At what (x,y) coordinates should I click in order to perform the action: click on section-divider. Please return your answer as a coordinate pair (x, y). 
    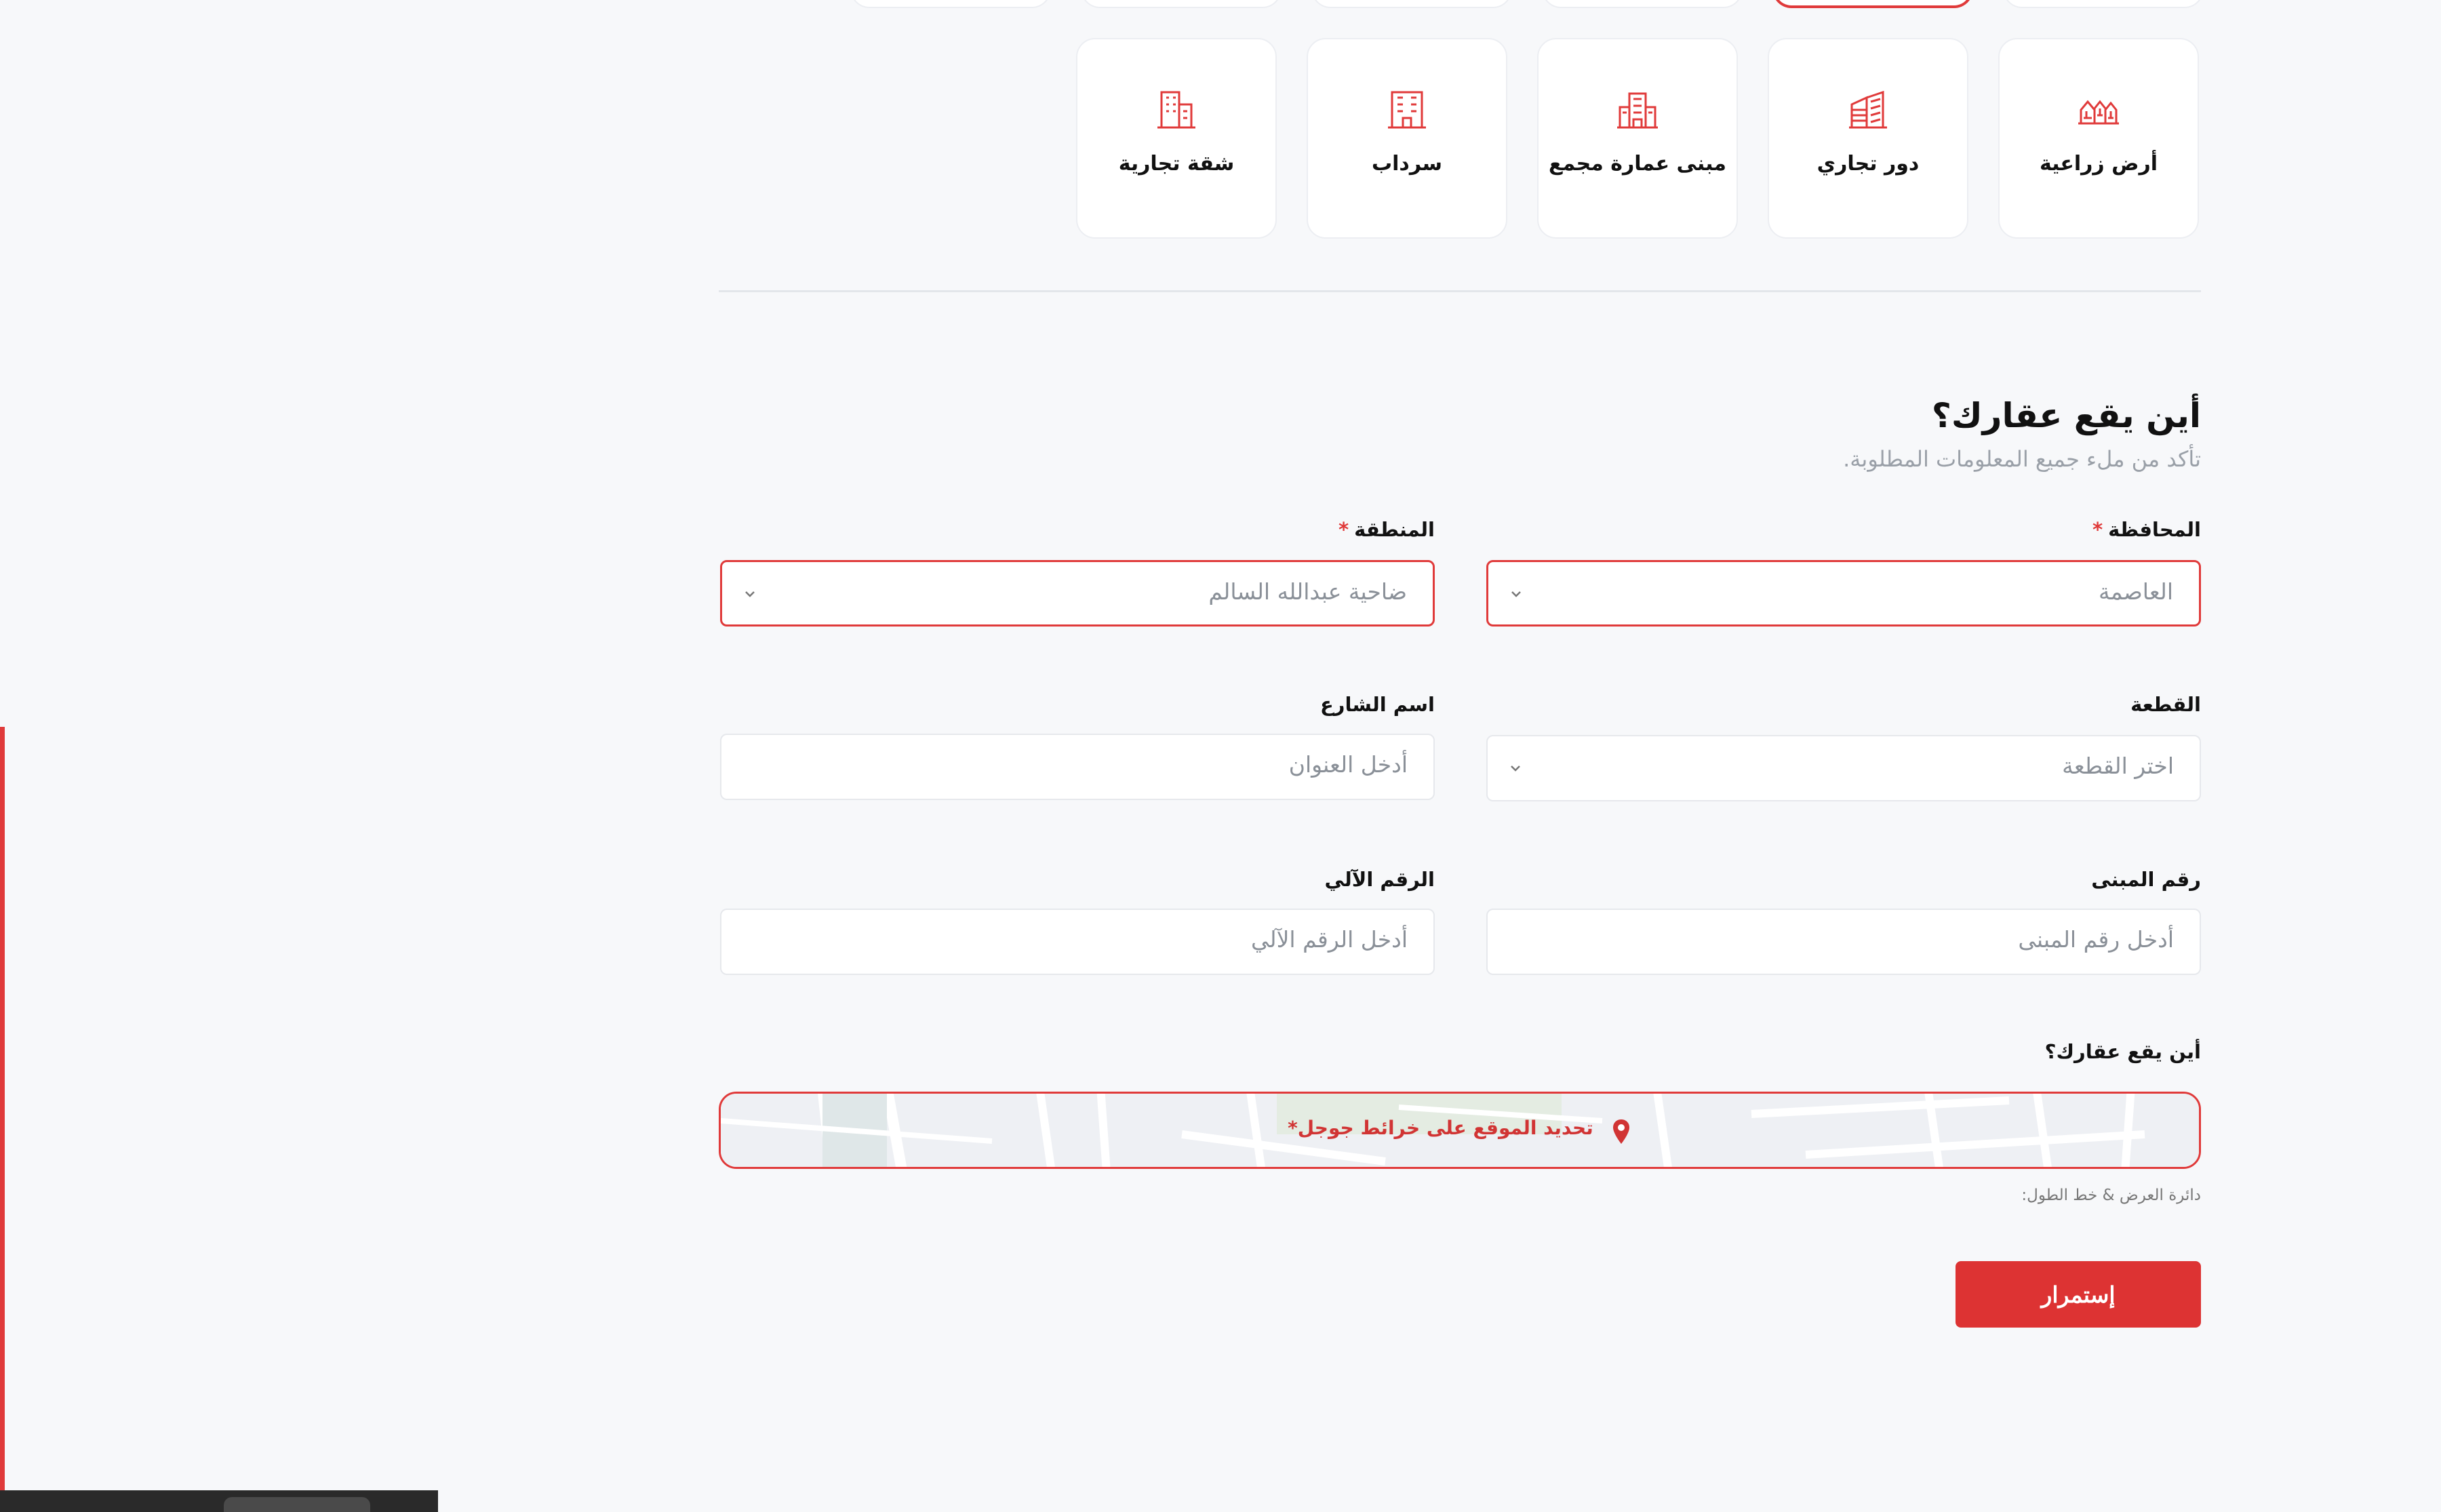
    Looking at the image, I should click on (1460, 291).